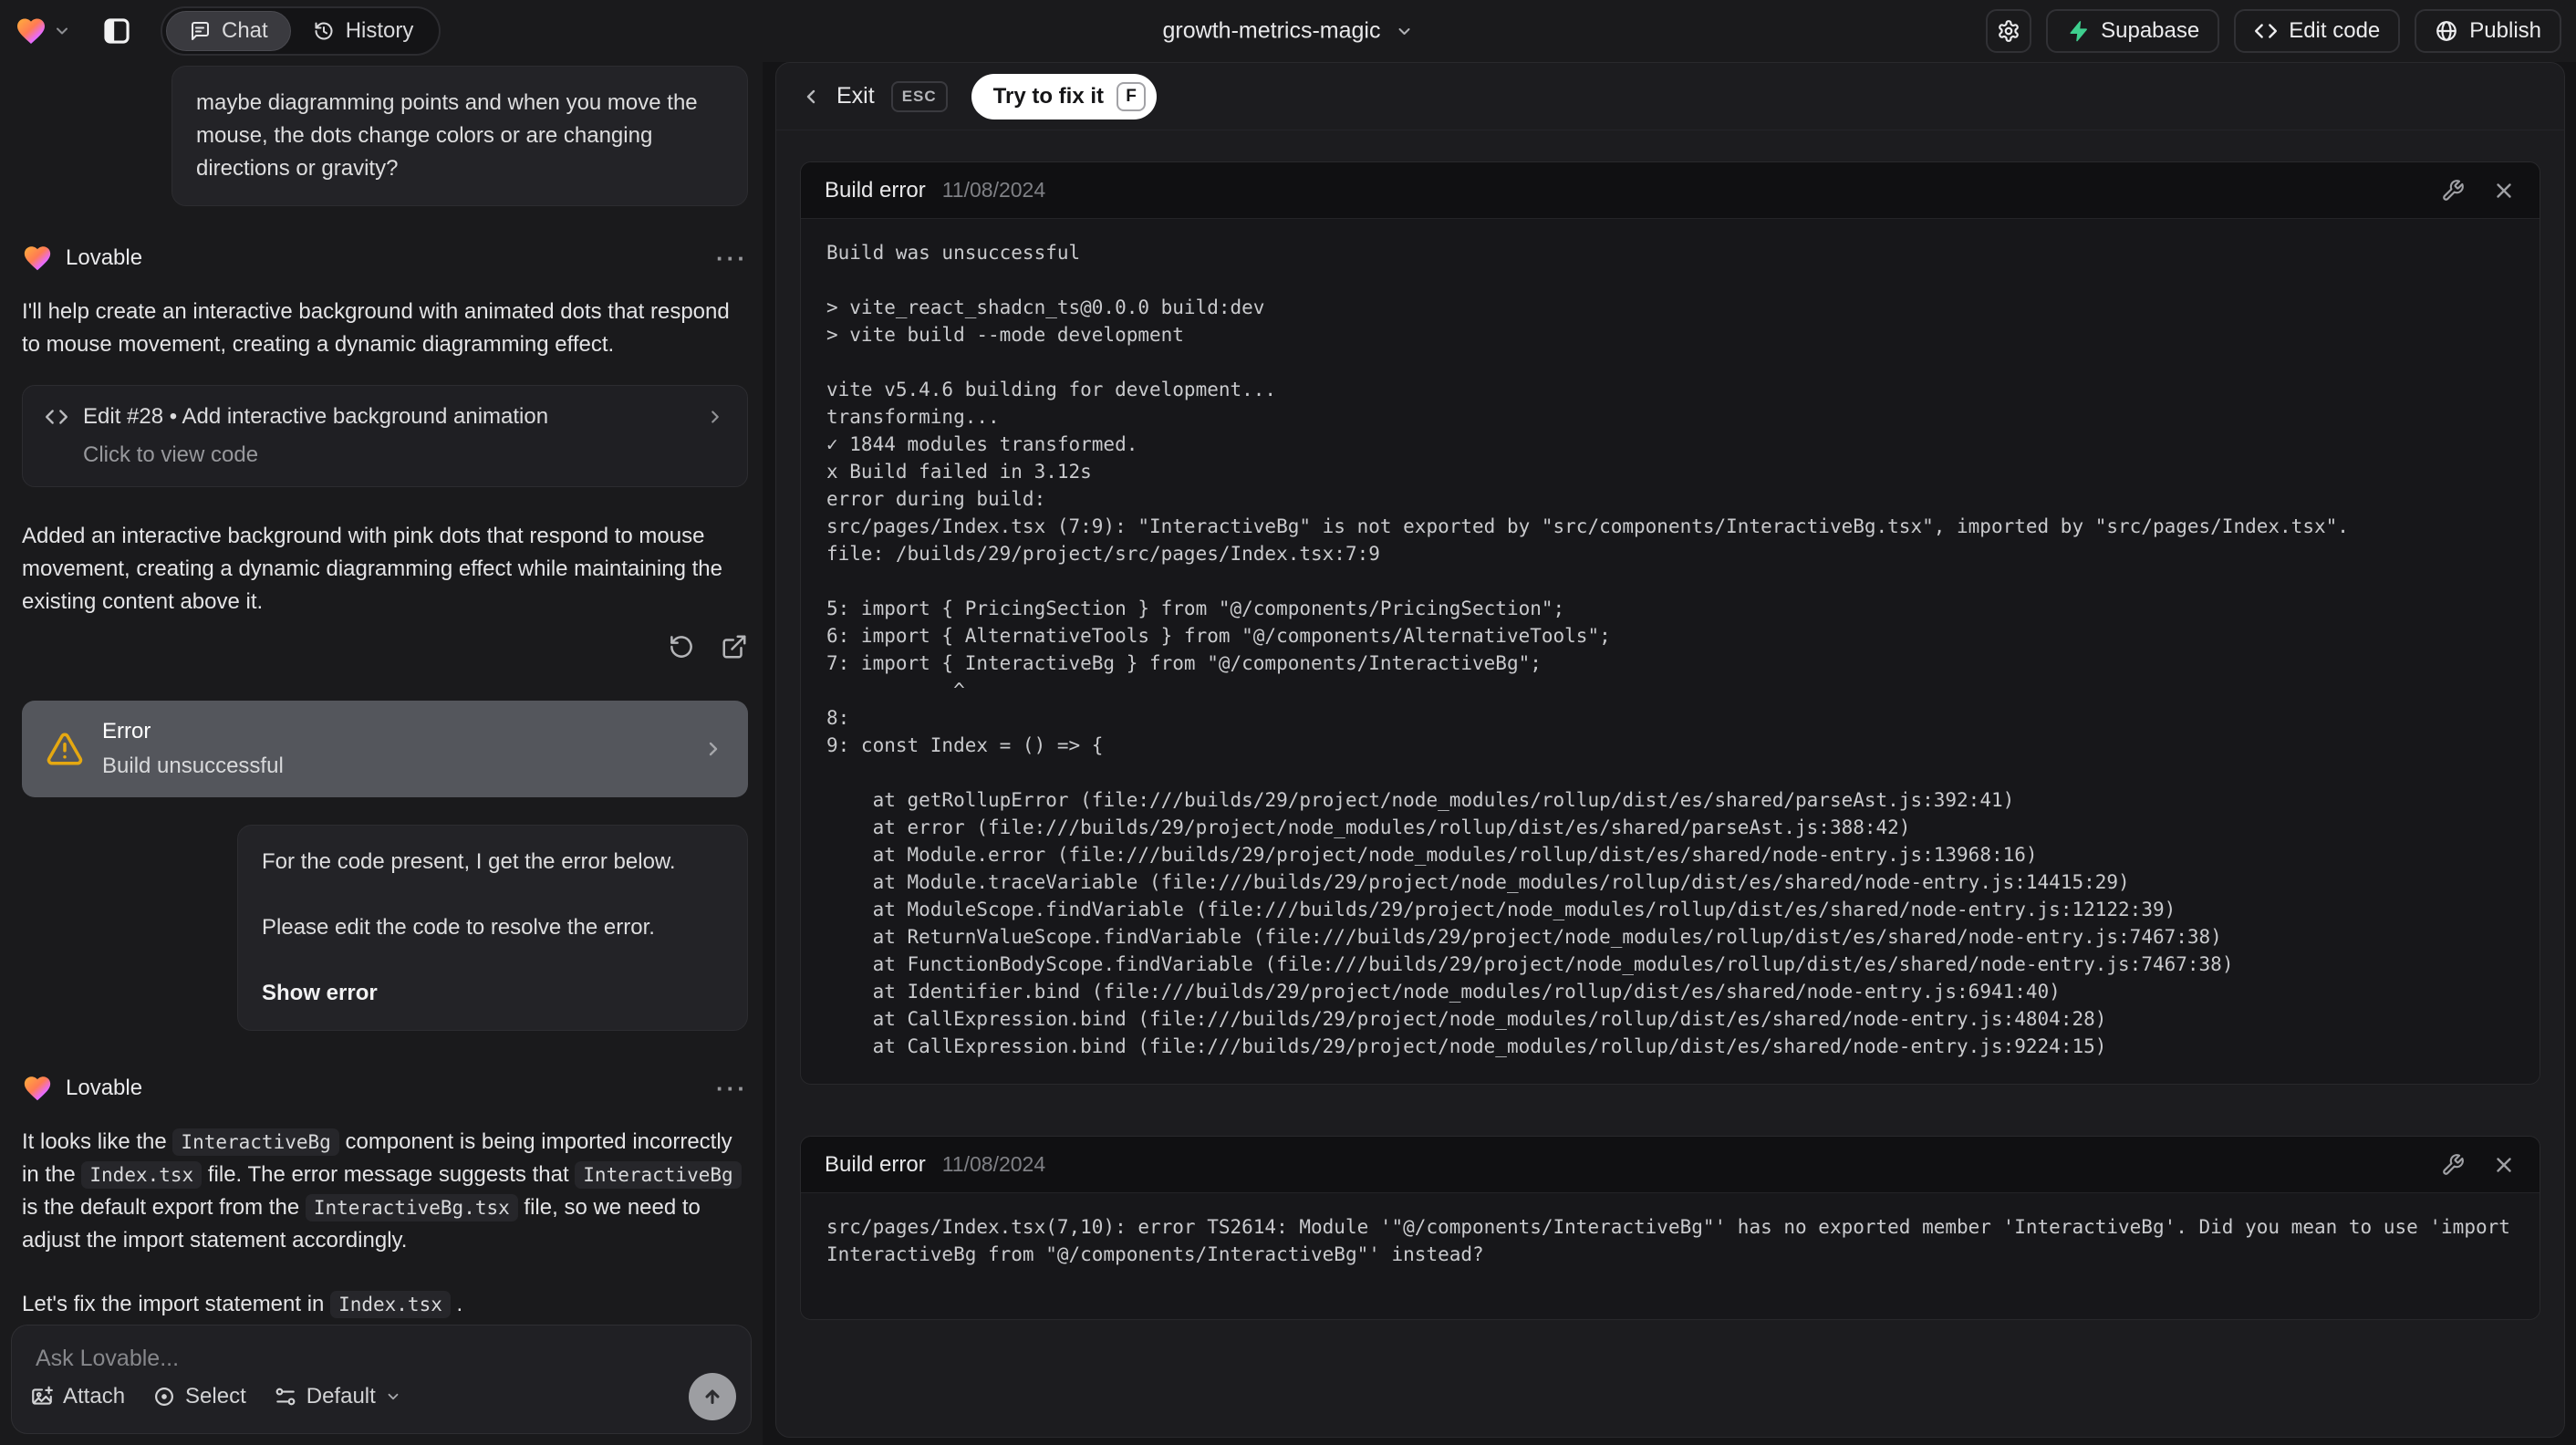 This screenshot has width=2576, height=1445. I want to click on edit-code-button: Edit code, so click(2317, 31).